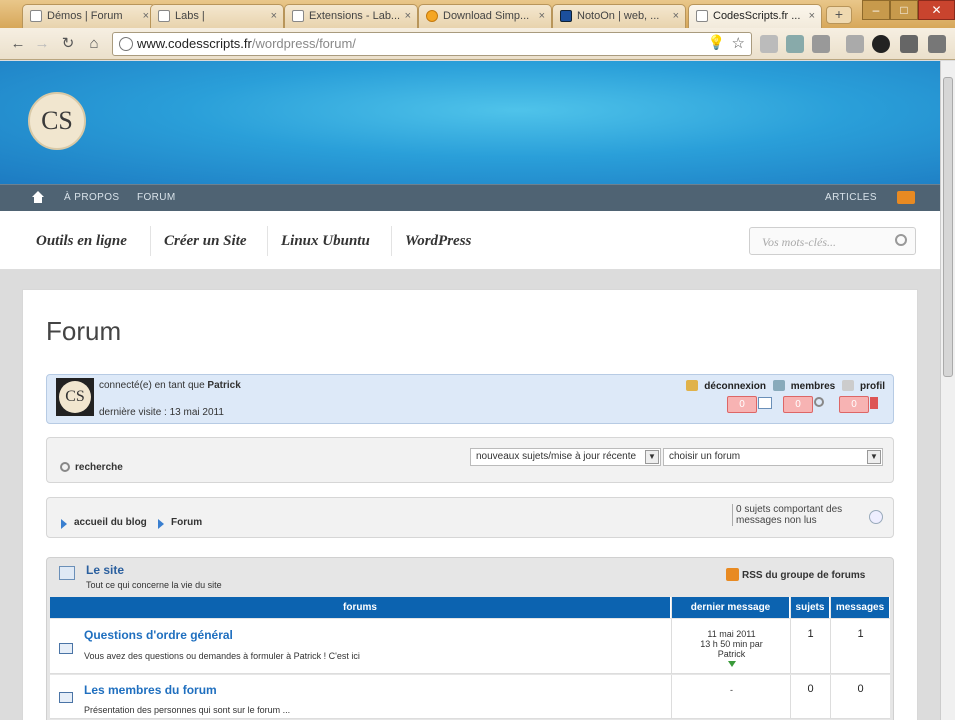 This screenshot has width=955, height=720. Describe the element at coordinates (110, 522) in the screenshot. I see `breadcrumb-blog-home: accueil du blog` at that location.